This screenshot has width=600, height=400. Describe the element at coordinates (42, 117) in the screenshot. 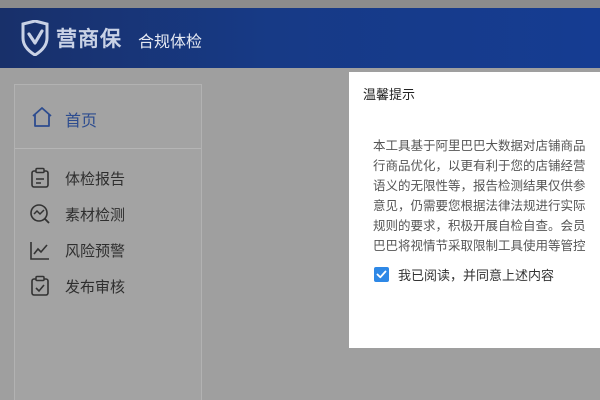

I see `home-icon` at that location.